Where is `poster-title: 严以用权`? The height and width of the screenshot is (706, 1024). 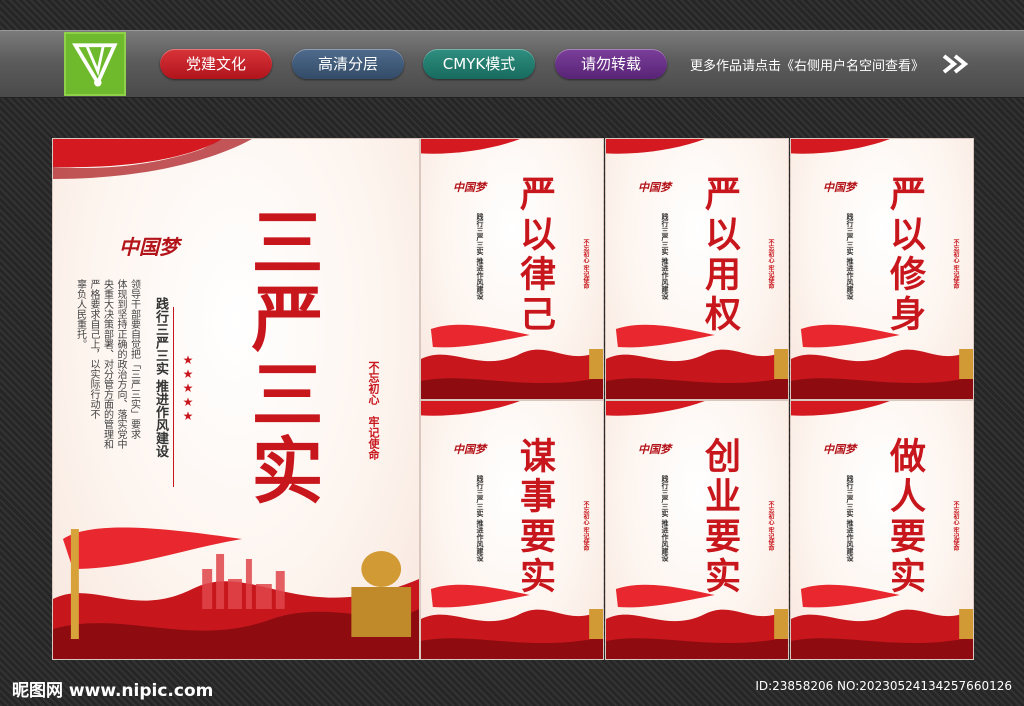
poster-title: 严以用权 is located at coordinates (720, 255).